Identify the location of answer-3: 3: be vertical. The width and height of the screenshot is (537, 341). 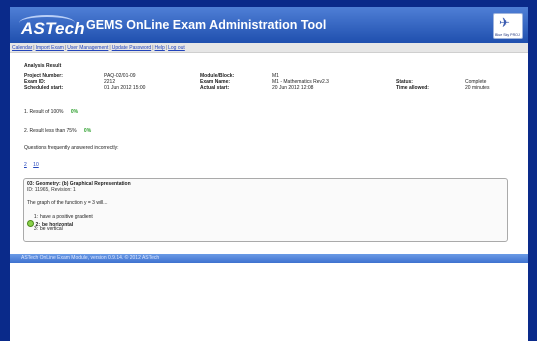
(45, 229).